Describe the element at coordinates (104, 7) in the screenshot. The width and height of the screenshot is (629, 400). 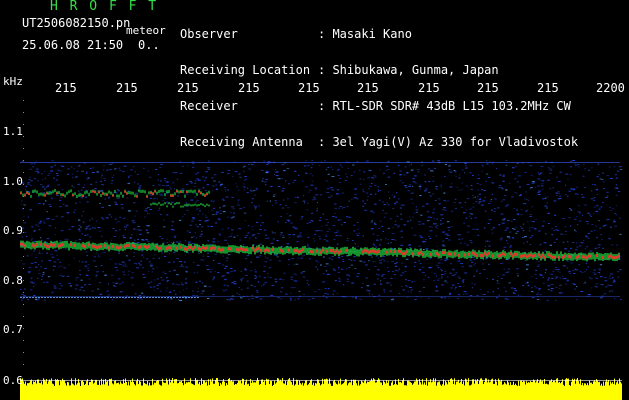
I see `brand-title: H R O F F T` at that location.